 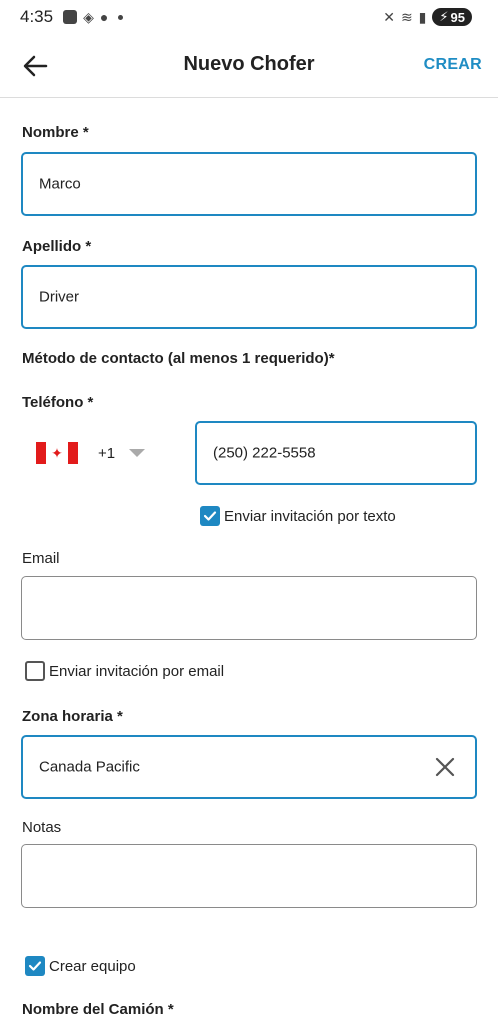 I want to click on calendar-icon, so click(x=70, y=17).